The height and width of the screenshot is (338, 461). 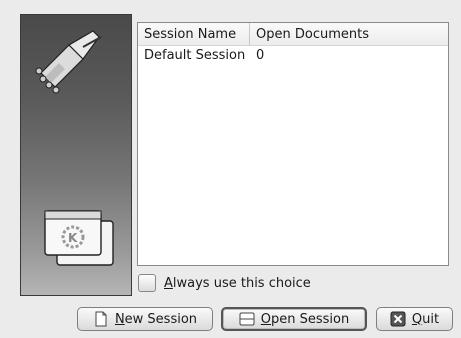 What do you see at coordinates (260, 55) in the screenshot?
I see `open-documents-cell: 0` at bounding box center [260, 55].